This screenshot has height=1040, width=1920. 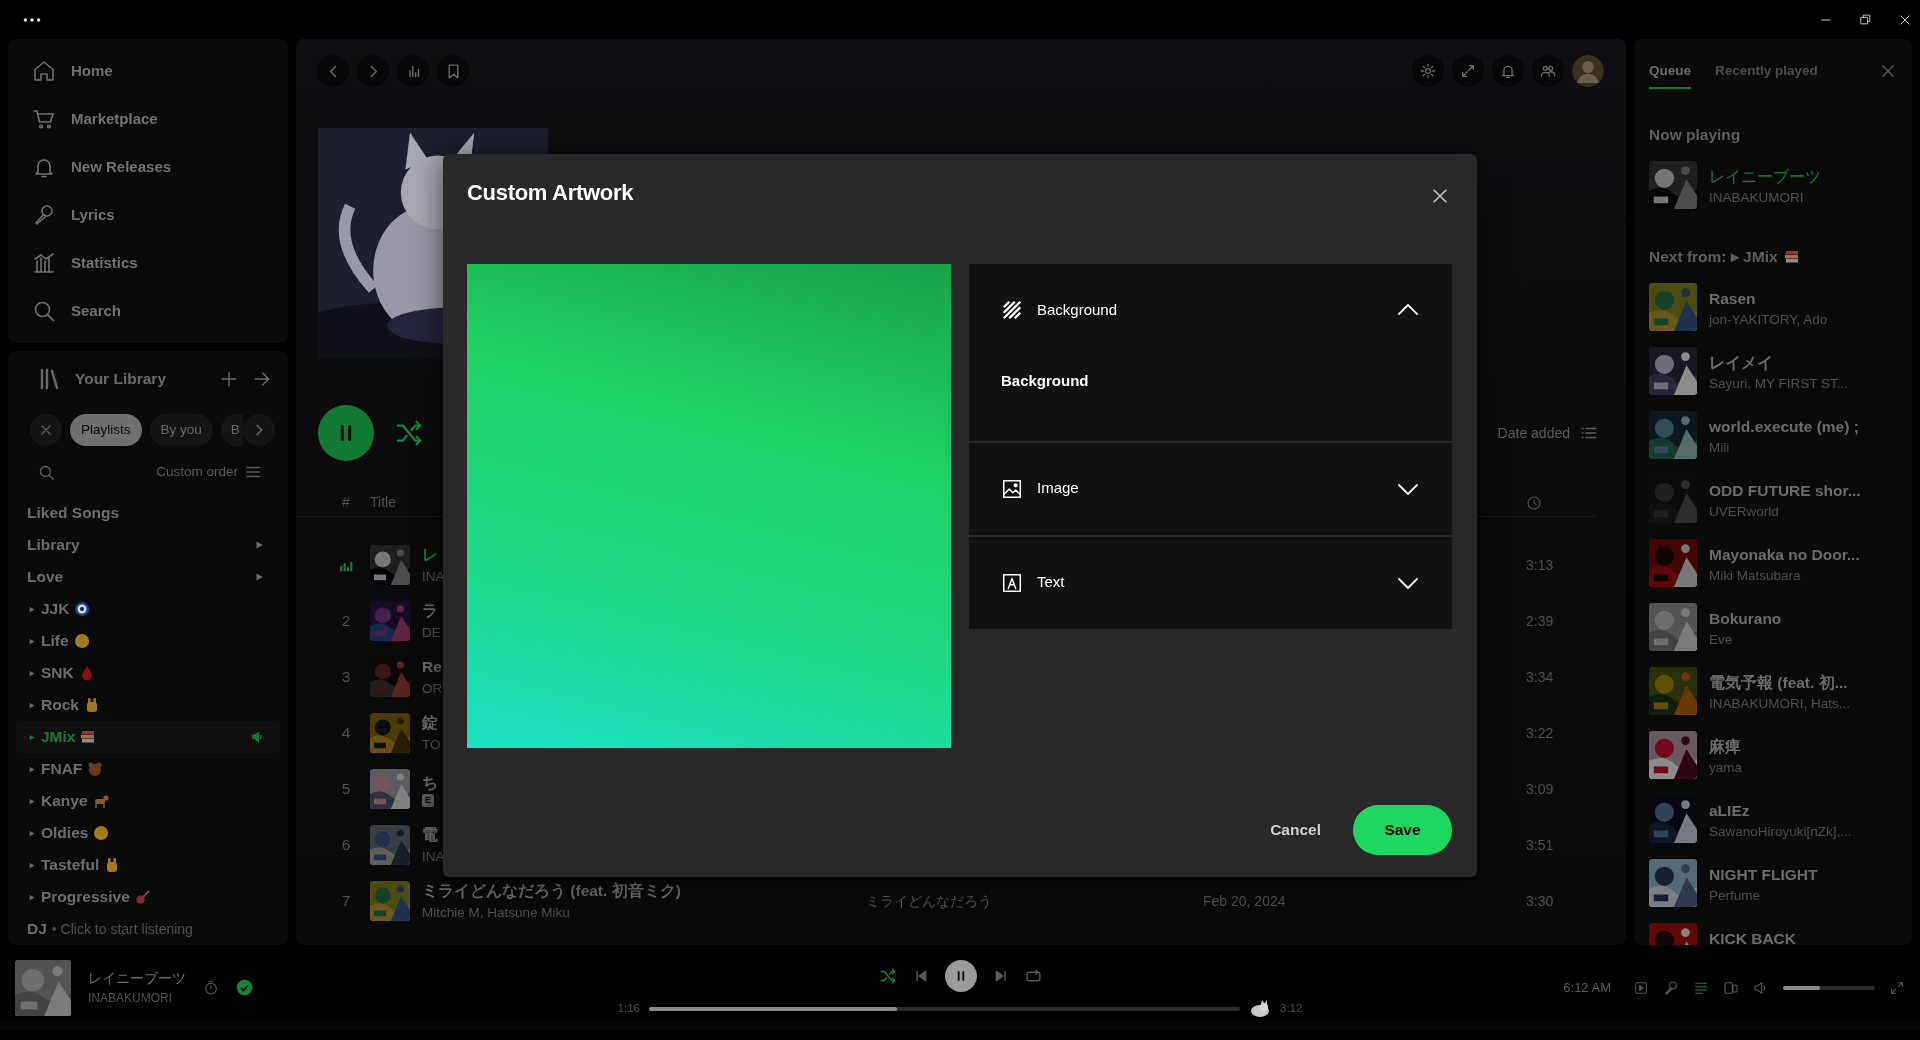 What do you see at coordinates (1260, 1009) in the screenshot?
I see `cat-icon` at bounding box center [1260, 1009].